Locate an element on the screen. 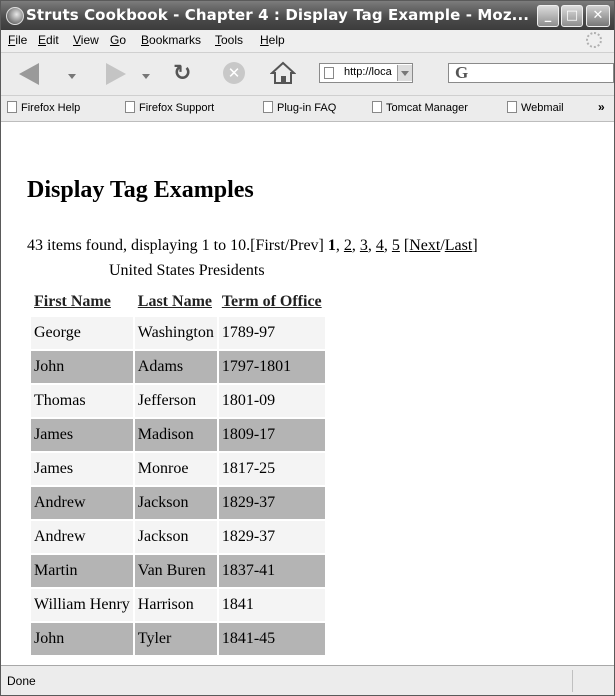 This screenshot has height=696, width=615. bookmark-tomcat-manager: Tomcat Manager is located at coordinates (420, 107).